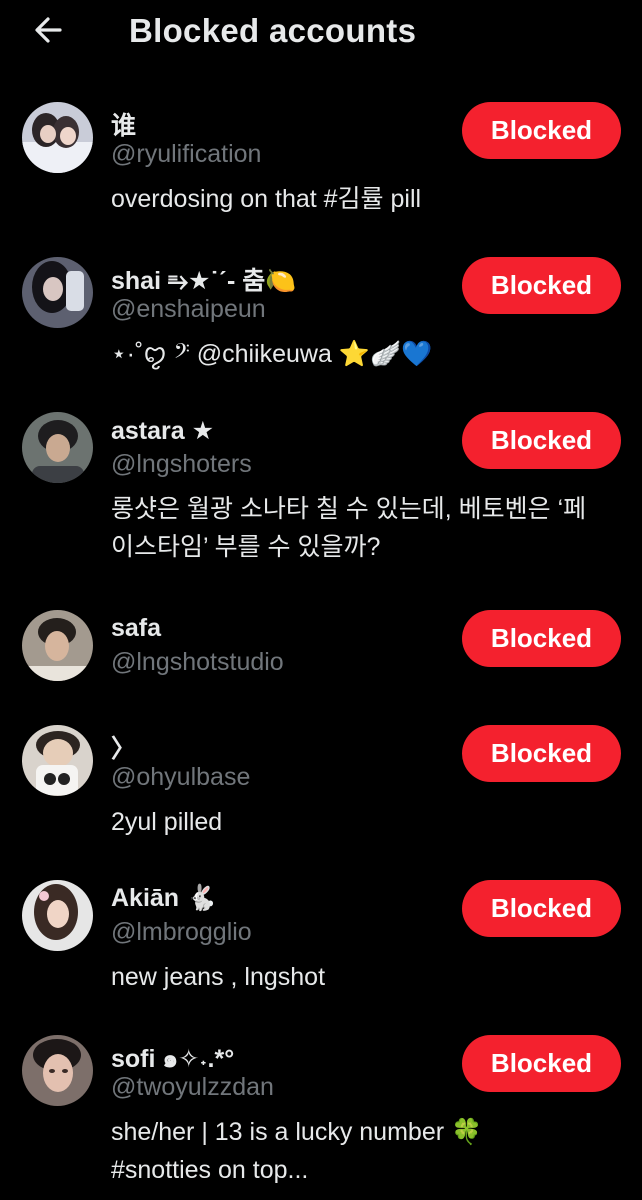  I want to click on back-button, so click(50, 30).